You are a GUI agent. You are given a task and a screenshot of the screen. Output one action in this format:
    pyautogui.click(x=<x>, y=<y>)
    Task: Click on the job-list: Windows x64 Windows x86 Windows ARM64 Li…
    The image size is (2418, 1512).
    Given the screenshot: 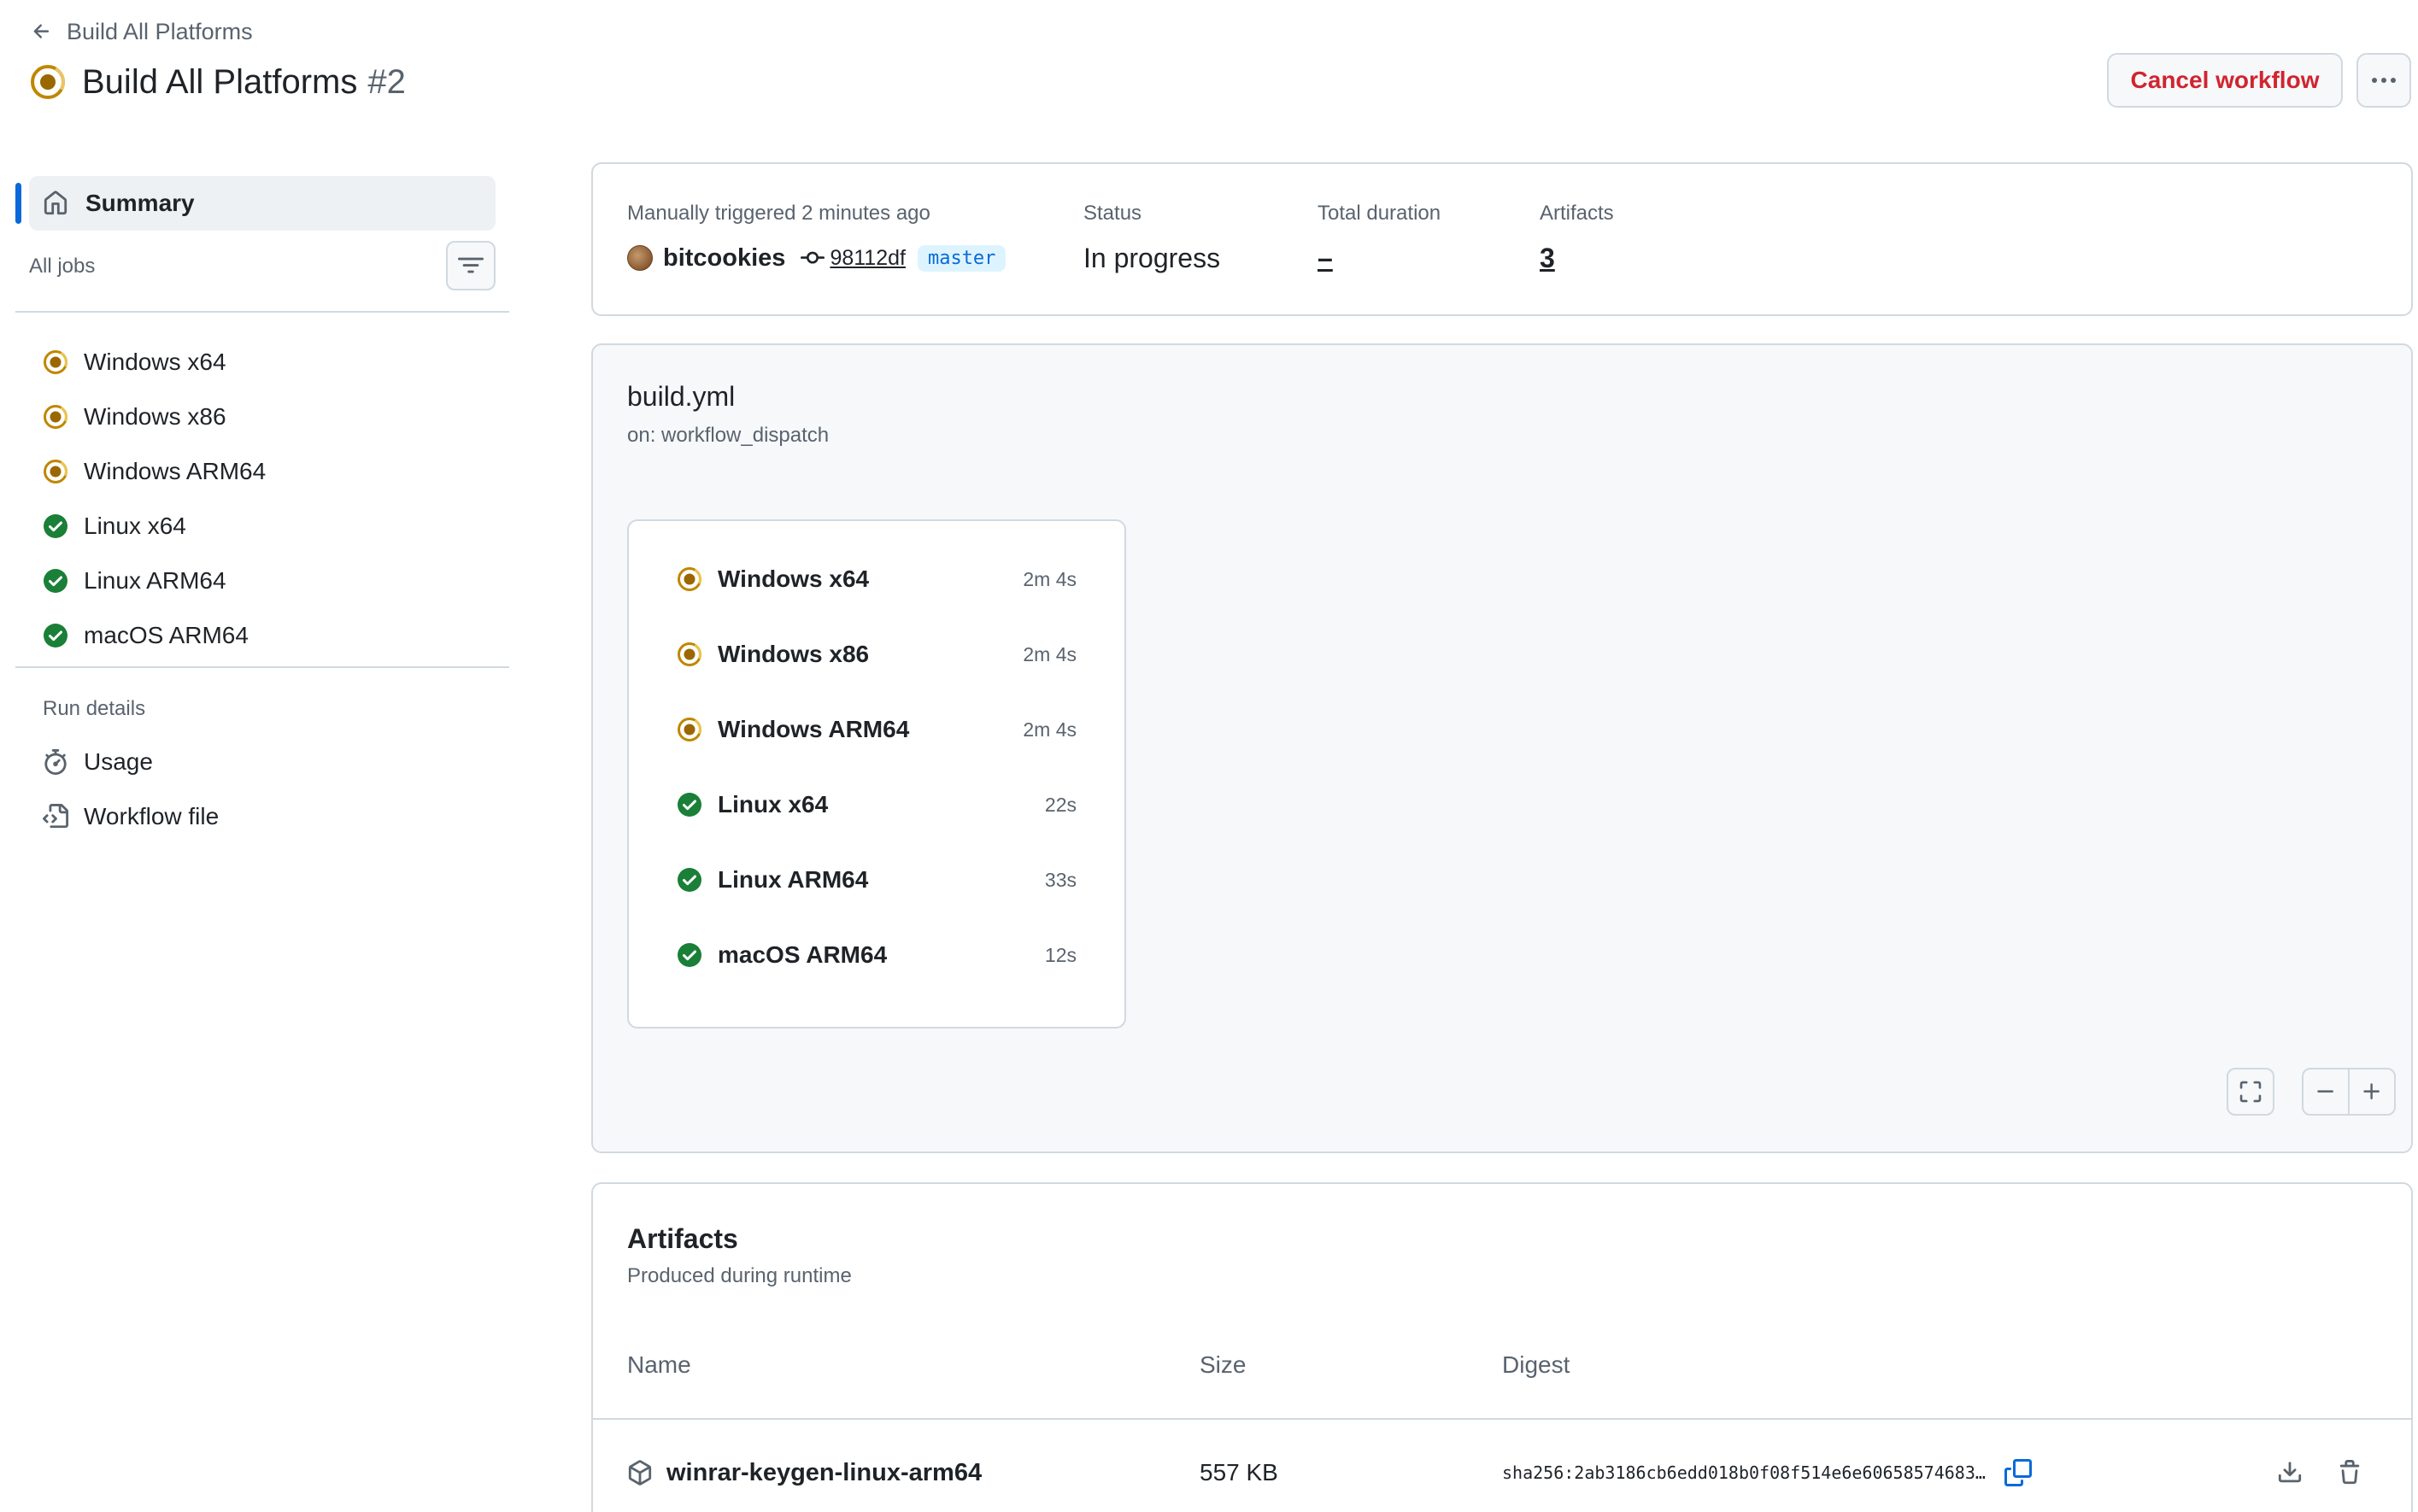 What is the action you would take?
    pyautogui.click(x=274, y=499)
    